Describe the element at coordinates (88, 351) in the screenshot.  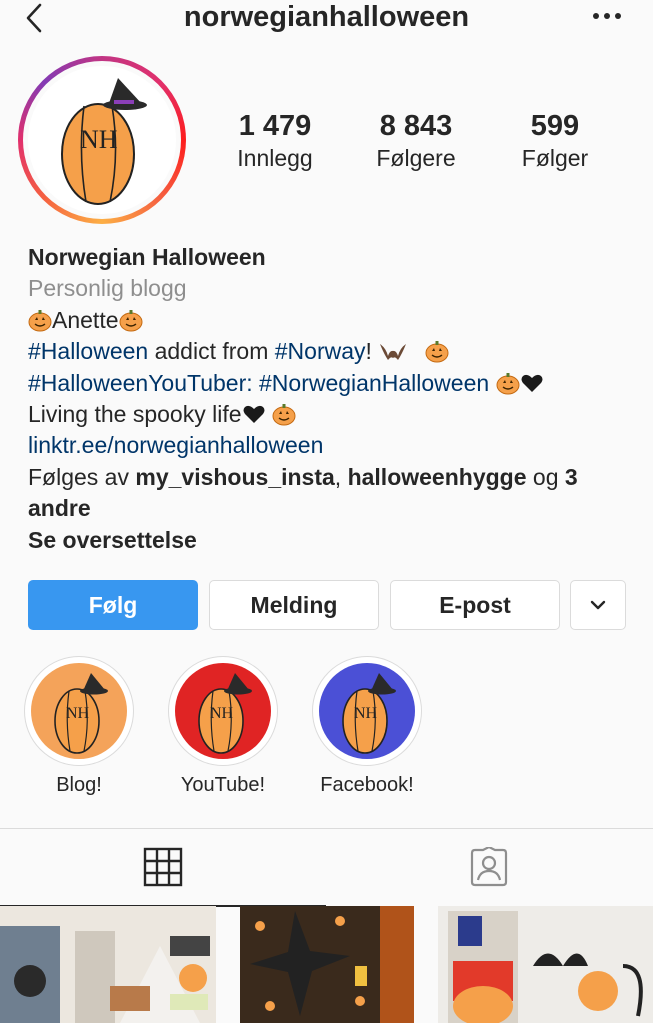
I see `hashtag-link: #Halloween` at that location.